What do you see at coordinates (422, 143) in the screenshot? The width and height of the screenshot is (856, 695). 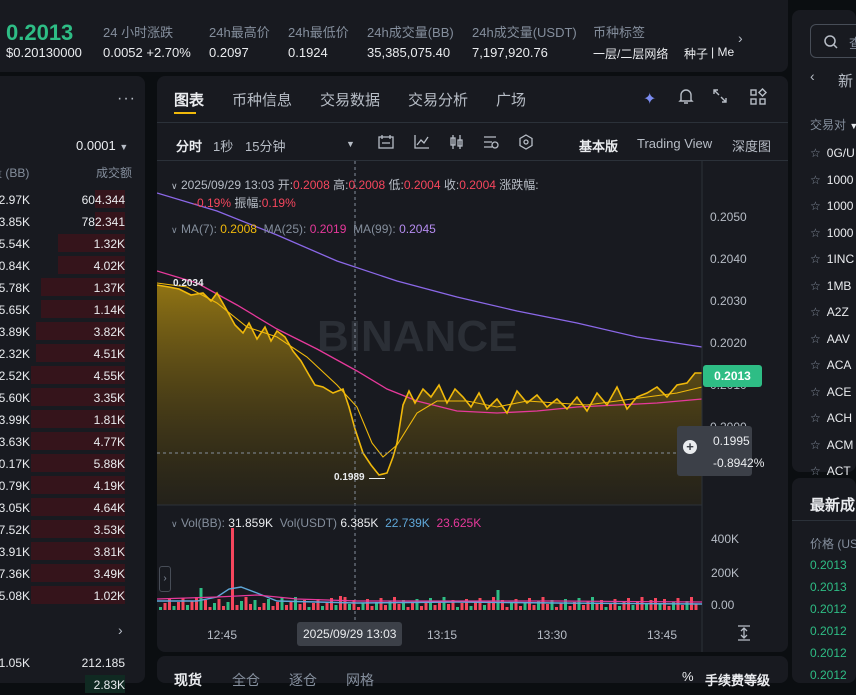 I see `line-chart-icon` at bounding box center [422, 143].